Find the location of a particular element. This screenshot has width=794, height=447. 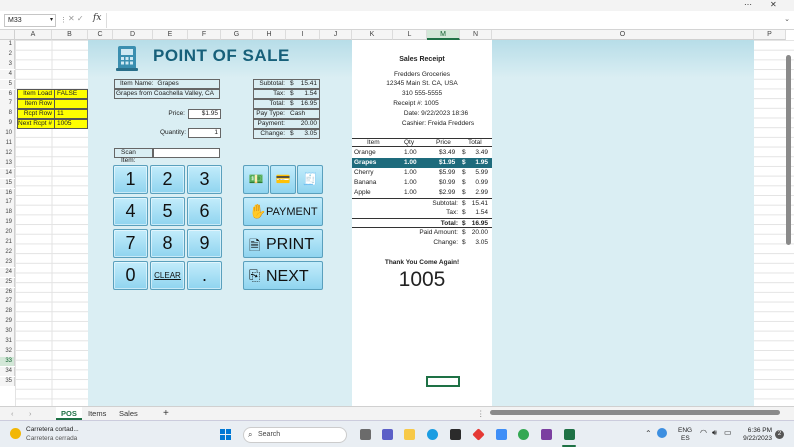

windows-start-icon is located at coordinates (226, 435).